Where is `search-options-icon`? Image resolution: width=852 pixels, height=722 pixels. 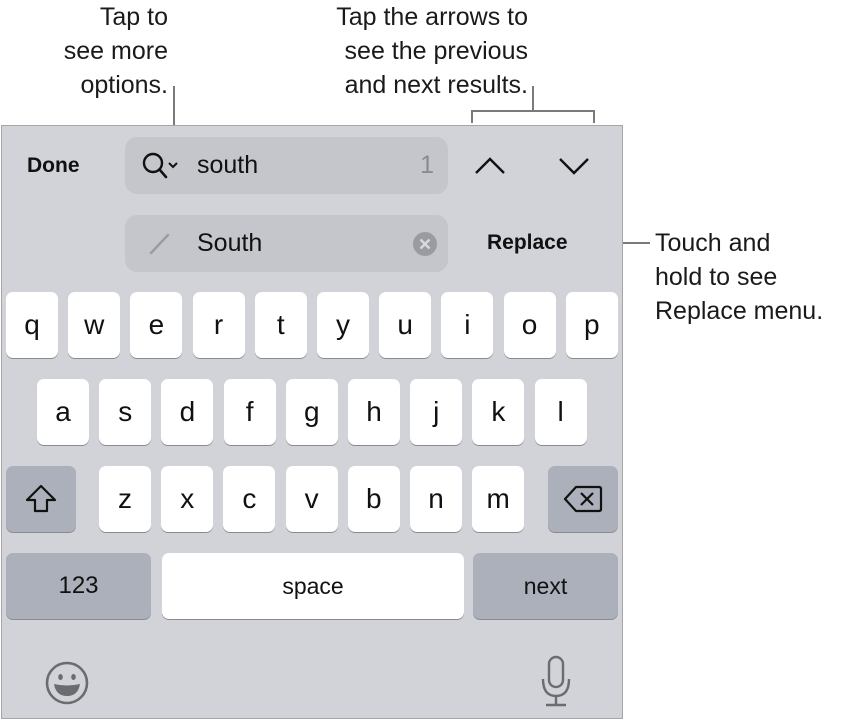 search-options-icon is located at coordinates (162, 166).